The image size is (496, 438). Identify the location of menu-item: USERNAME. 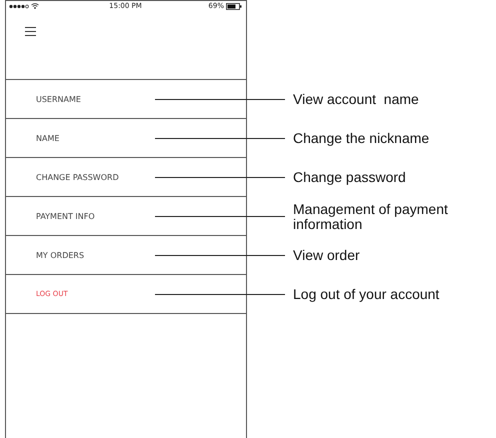
(58, 99).